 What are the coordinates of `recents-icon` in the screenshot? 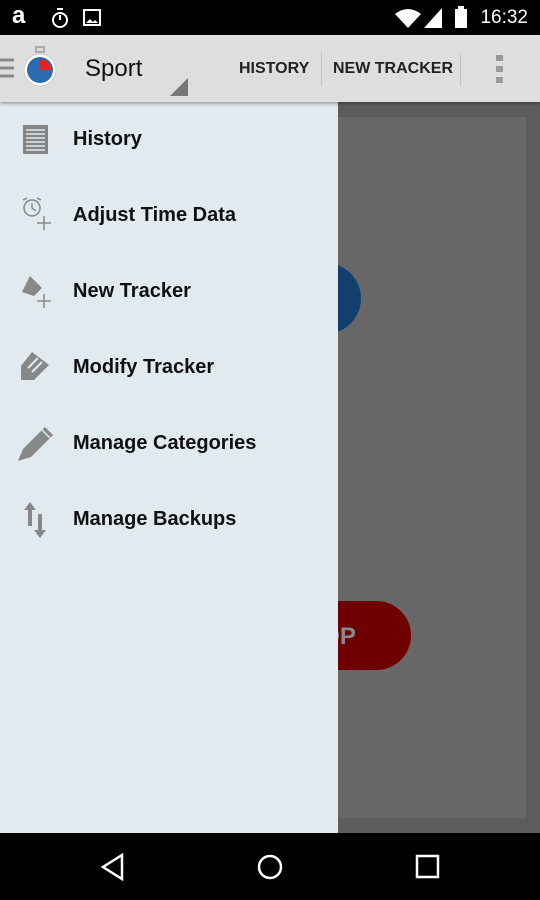 It's located at (428, 867).